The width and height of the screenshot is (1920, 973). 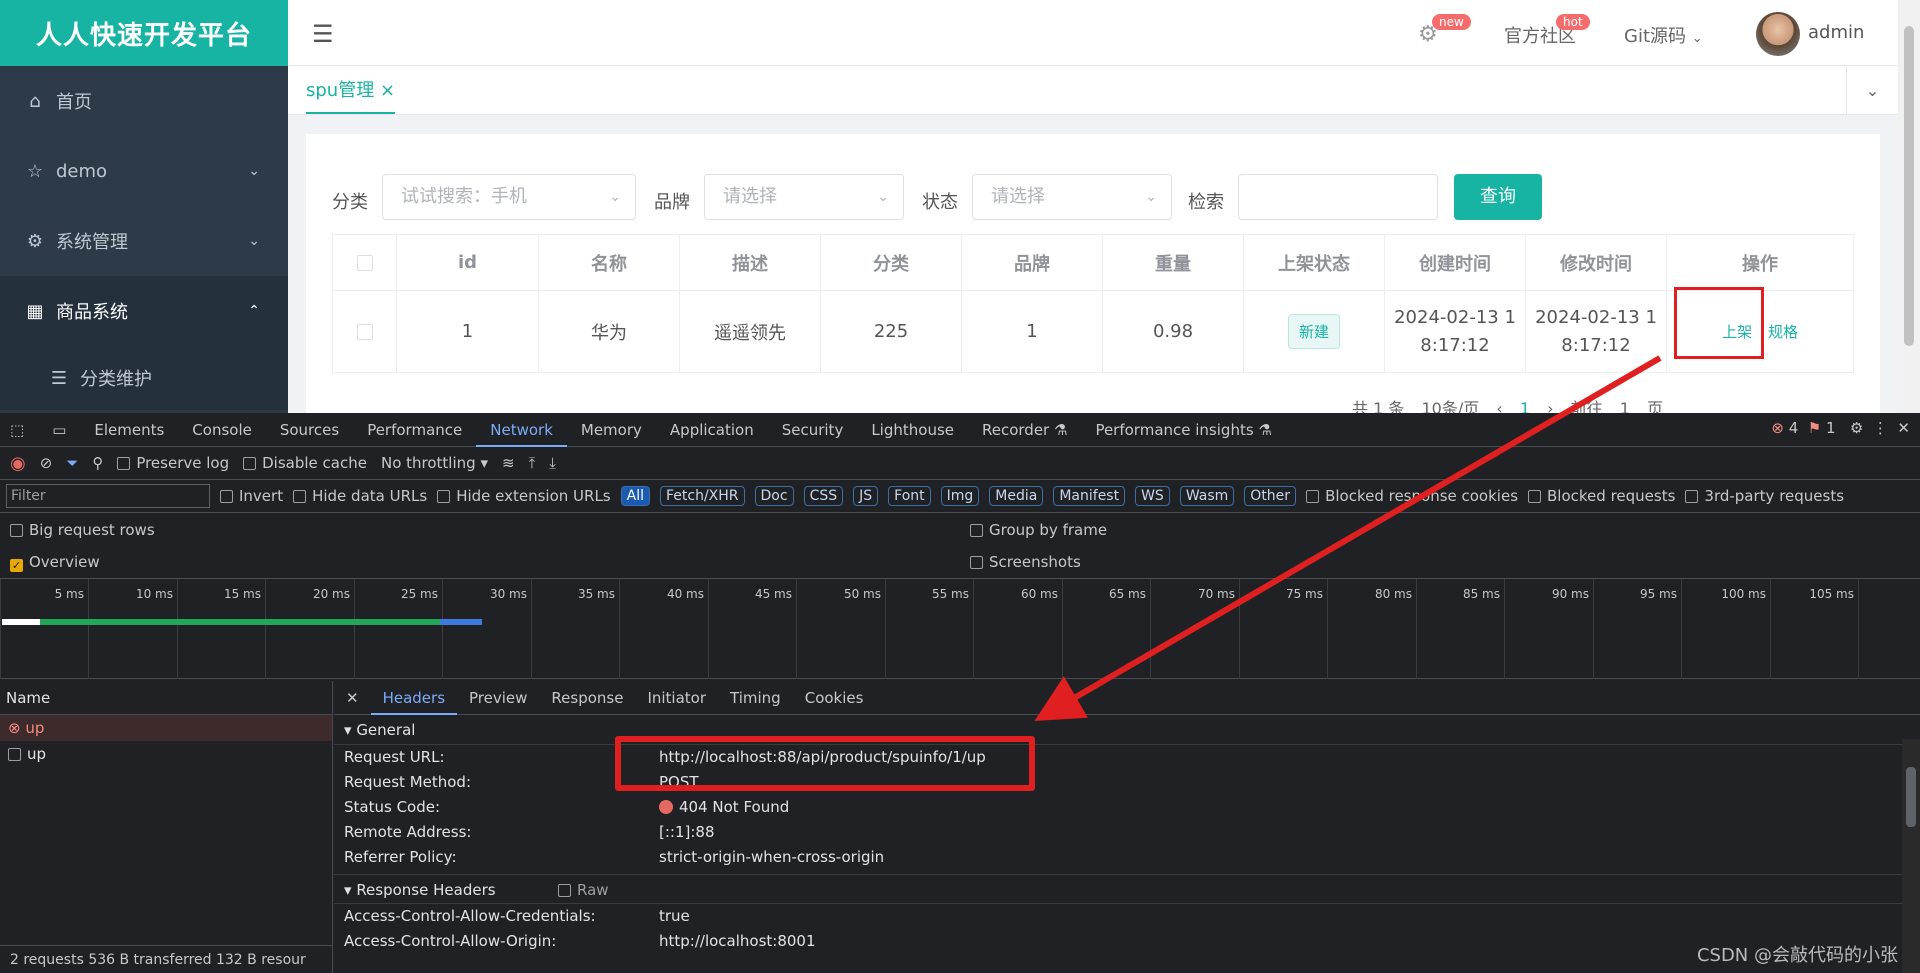 I want to click on big-rows-checkbox: Big request rows, so click(x=82, y=530).